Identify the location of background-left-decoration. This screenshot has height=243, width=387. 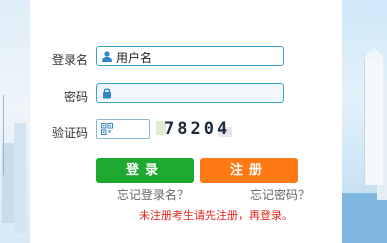
(15, 121).